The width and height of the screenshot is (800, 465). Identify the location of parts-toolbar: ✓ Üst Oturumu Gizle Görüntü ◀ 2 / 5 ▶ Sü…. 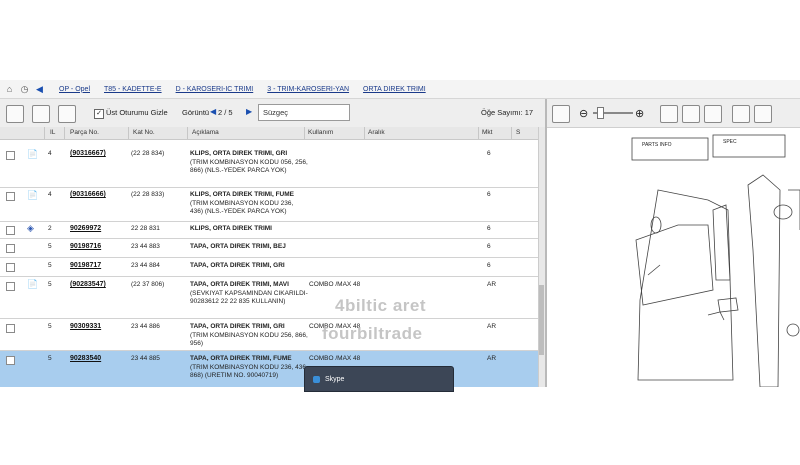
(272, 113).